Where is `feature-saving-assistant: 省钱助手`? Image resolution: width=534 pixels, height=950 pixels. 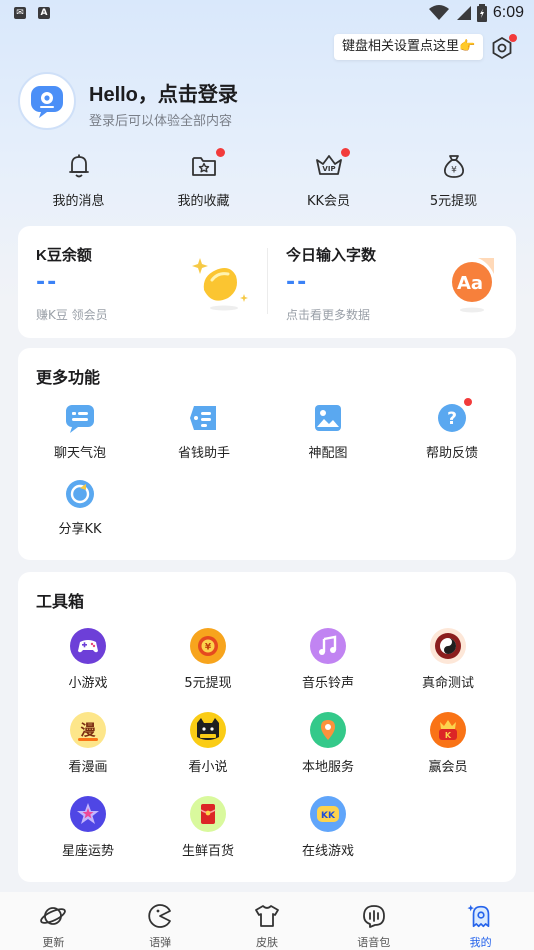 feature-saving-assistant: 省钱助手 is located at coordinates (204, 431).